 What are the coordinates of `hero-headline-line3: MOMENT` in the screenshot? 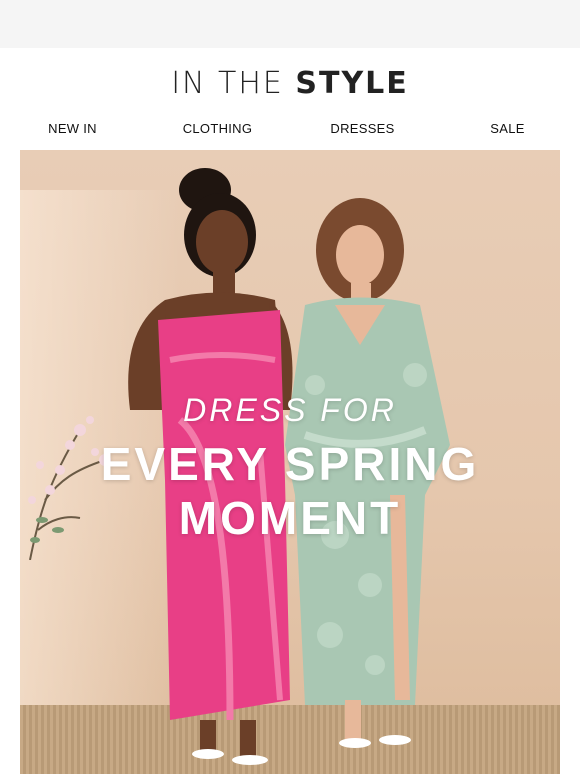 It's located at (290, 518).